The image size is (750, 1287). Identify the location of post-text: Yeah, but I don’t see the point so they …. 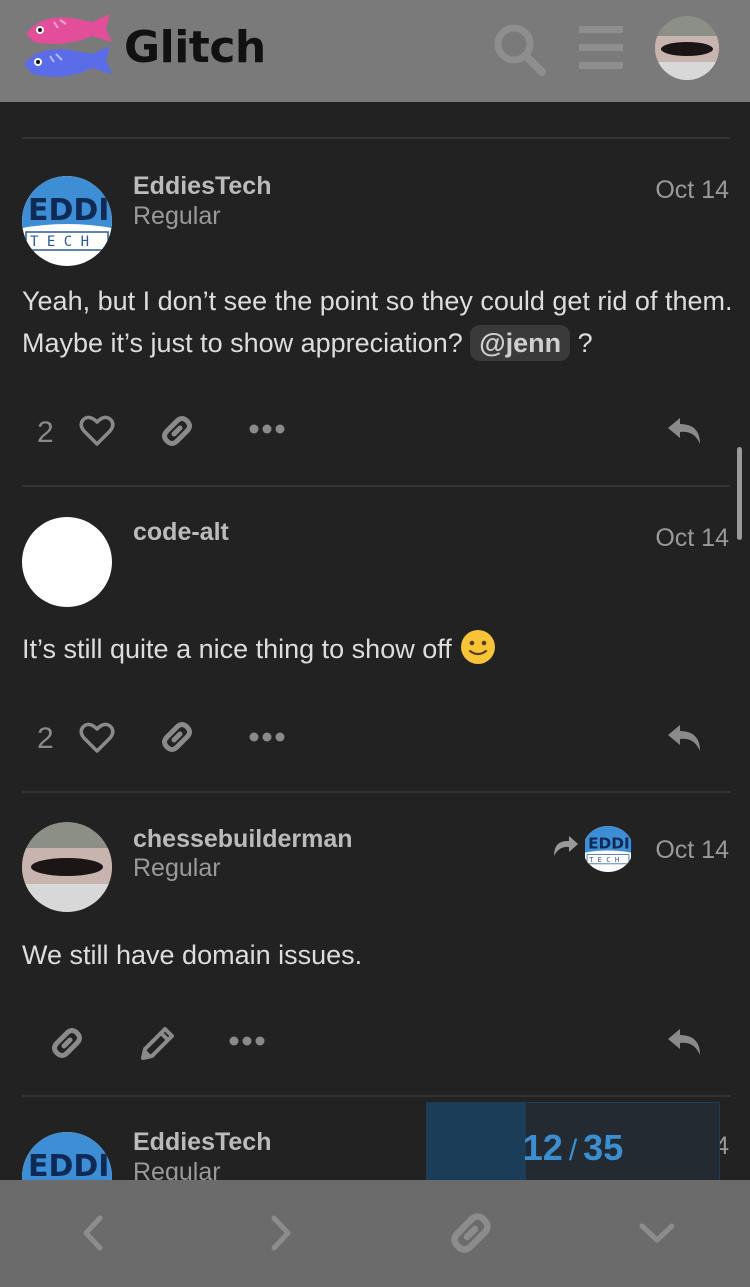
(377, 322).